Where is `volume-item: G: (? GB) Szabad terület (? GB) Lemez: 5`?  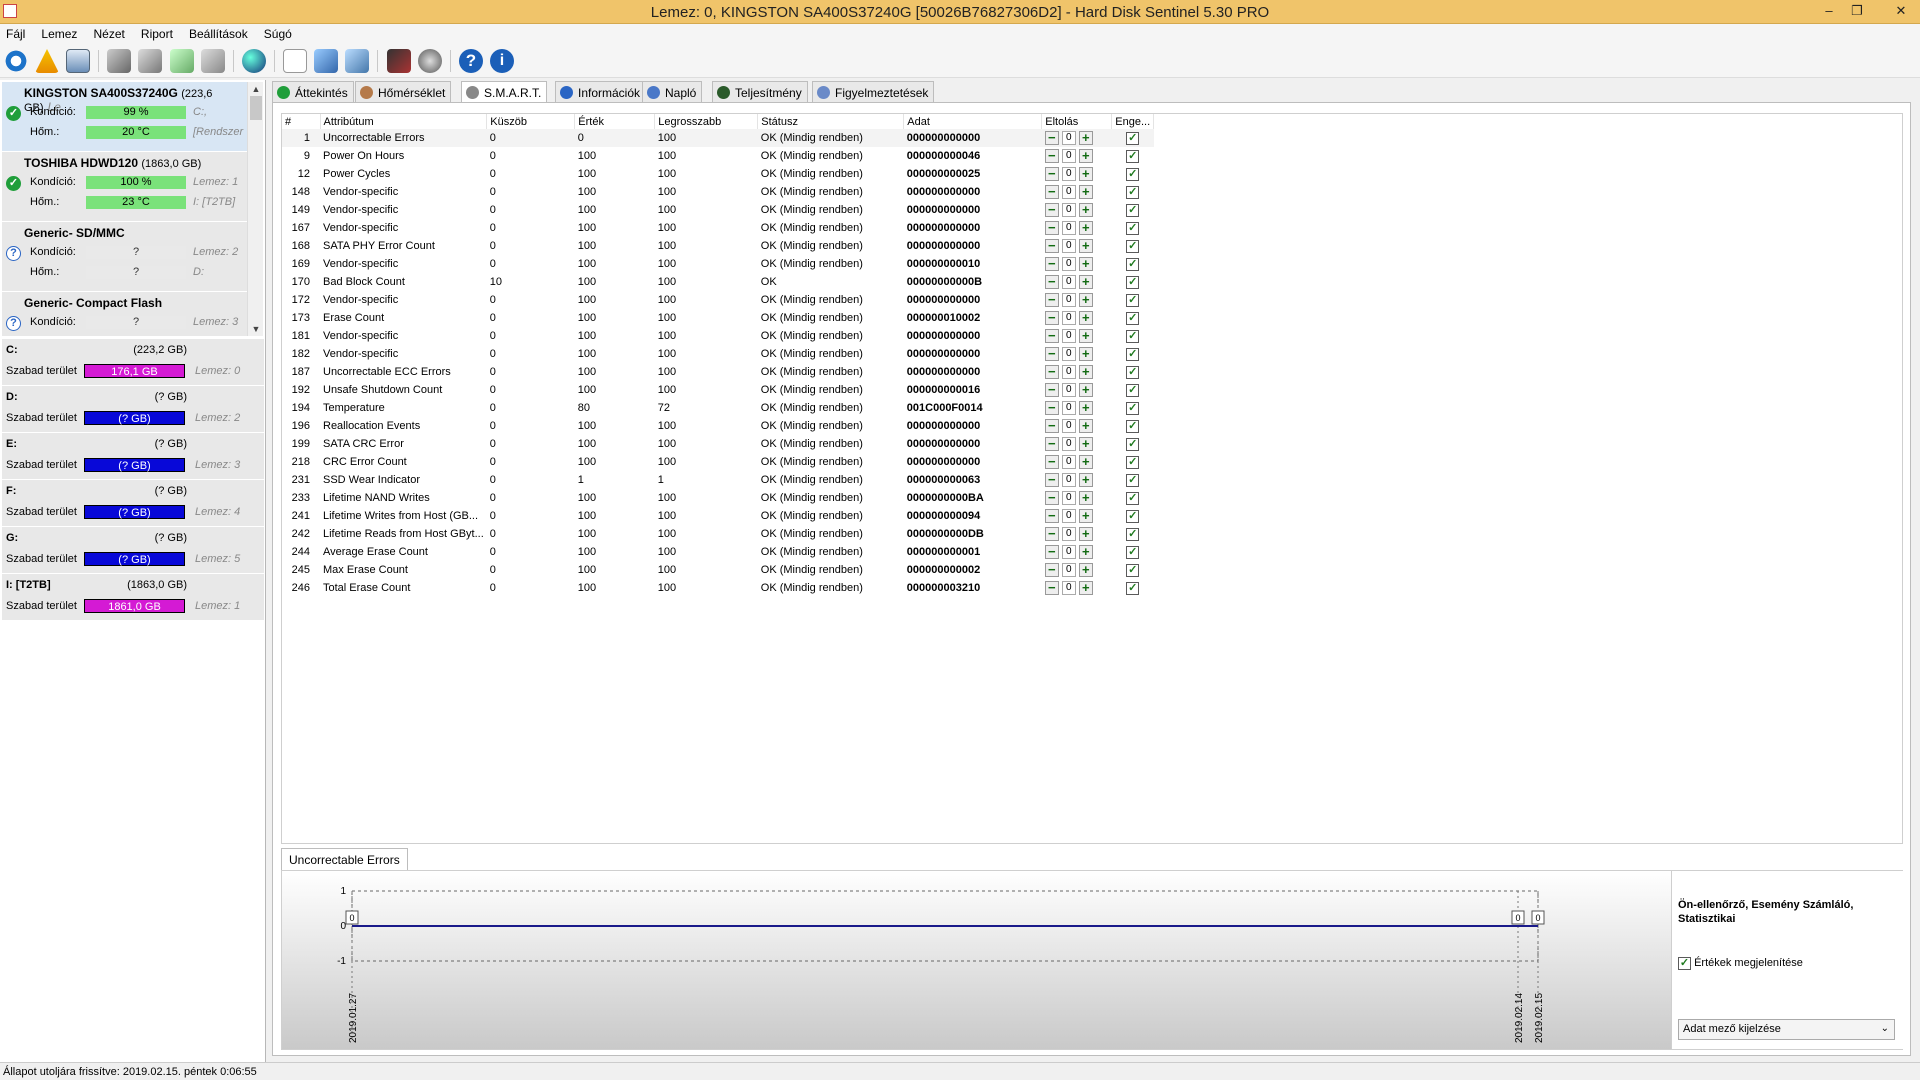
volume-item: G: (? GB) Szabad terület (? GB) Lemez: 5 is located at coordinates (133, 550).